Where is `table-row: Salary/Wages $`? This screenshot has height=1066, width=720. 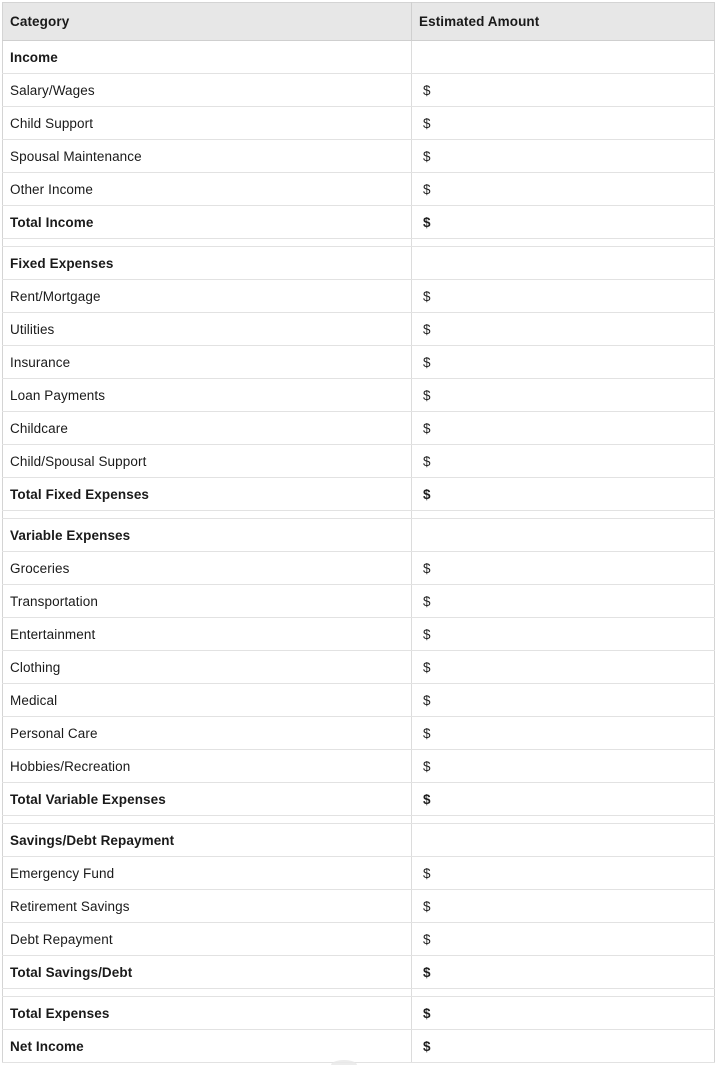 table-row: Salary/Wages $ is located at coordinates (358, 90).